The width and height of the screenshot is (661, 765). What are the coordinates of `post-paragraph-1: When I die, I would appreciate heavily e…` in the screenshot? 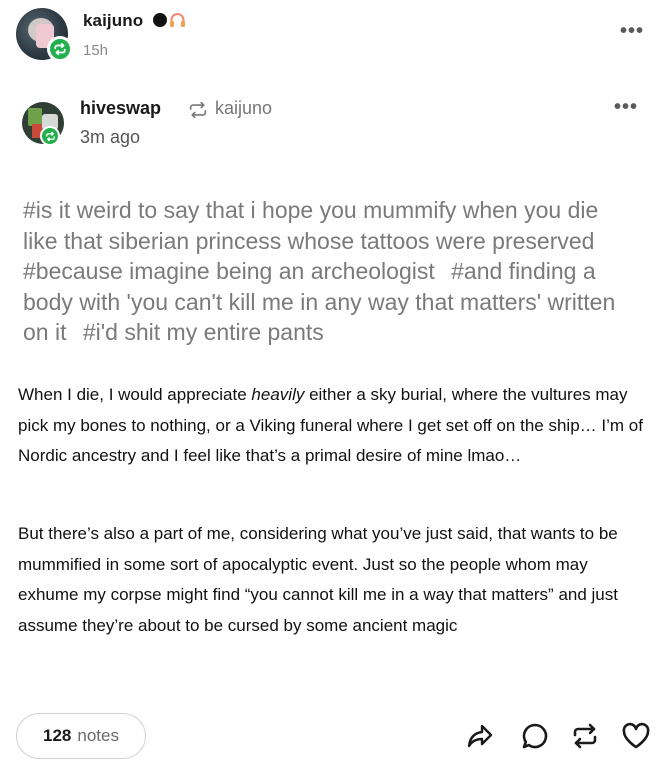 It's located at (333, 426).